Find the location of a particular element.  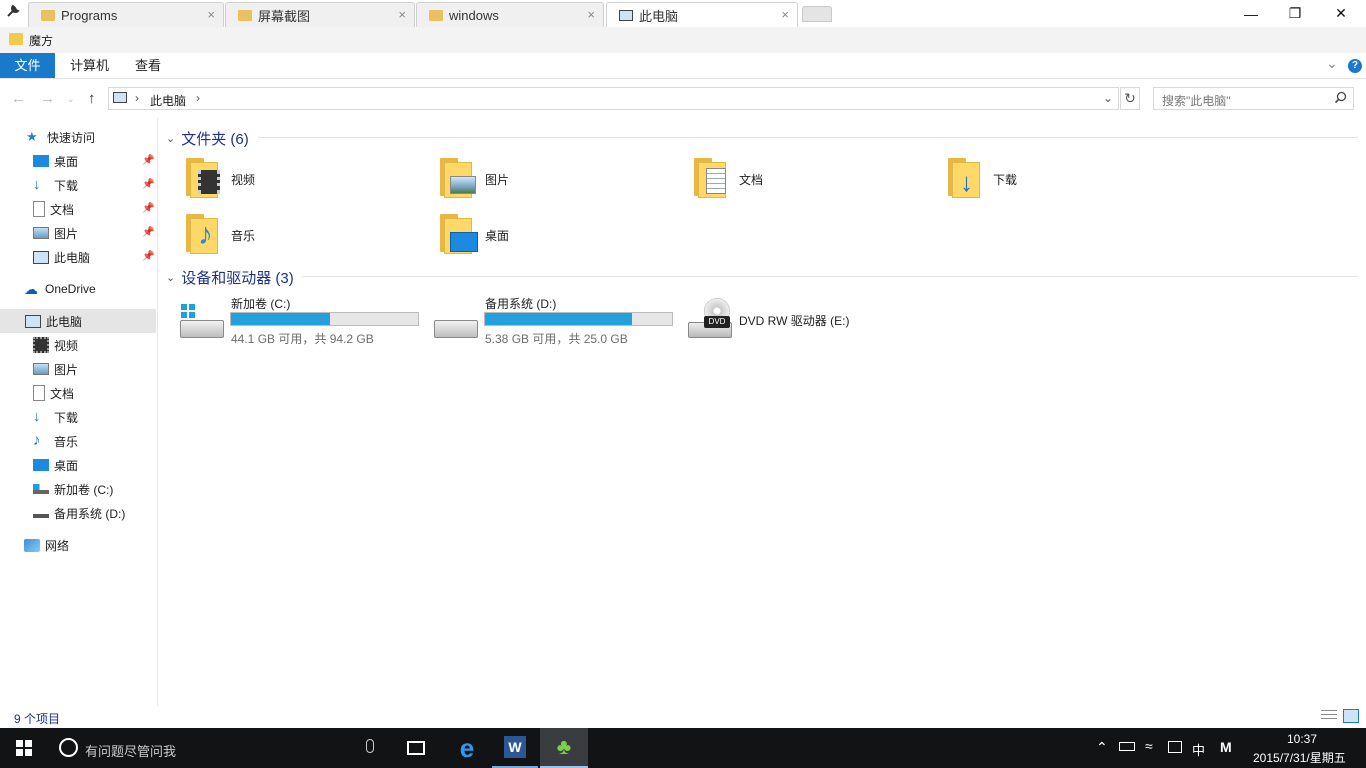

refresh-button: ↻ is located at coordinates (1130, 98).